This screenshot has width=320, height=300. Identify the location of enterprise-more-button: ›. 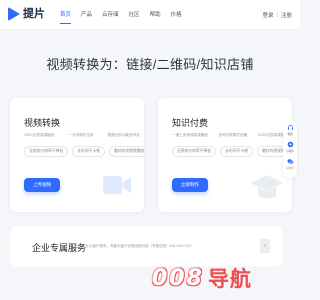
(265, 246).